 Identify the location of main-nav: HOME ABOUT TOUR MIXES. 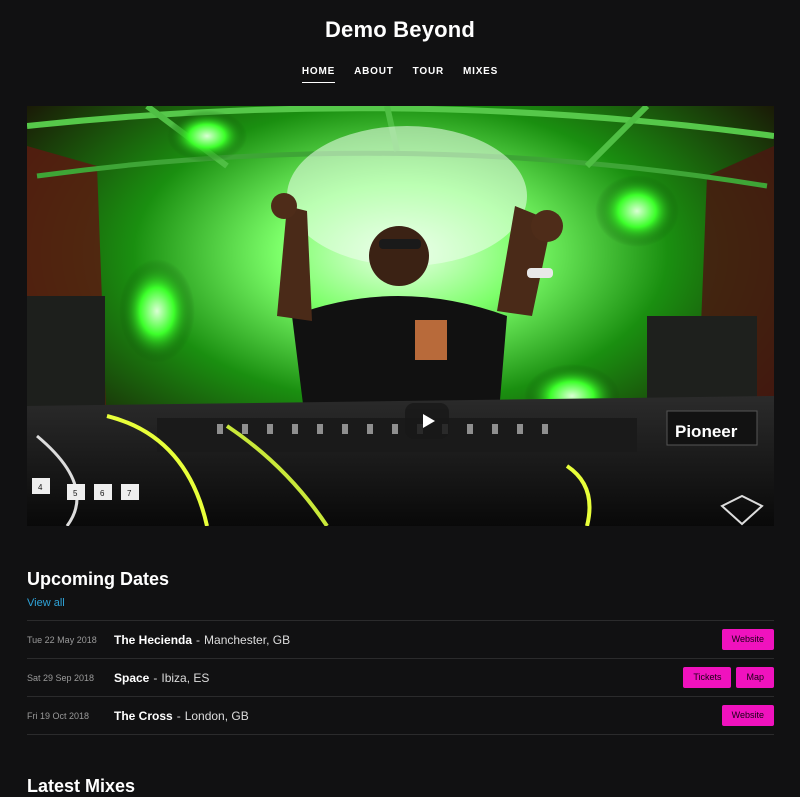
(400, 74).